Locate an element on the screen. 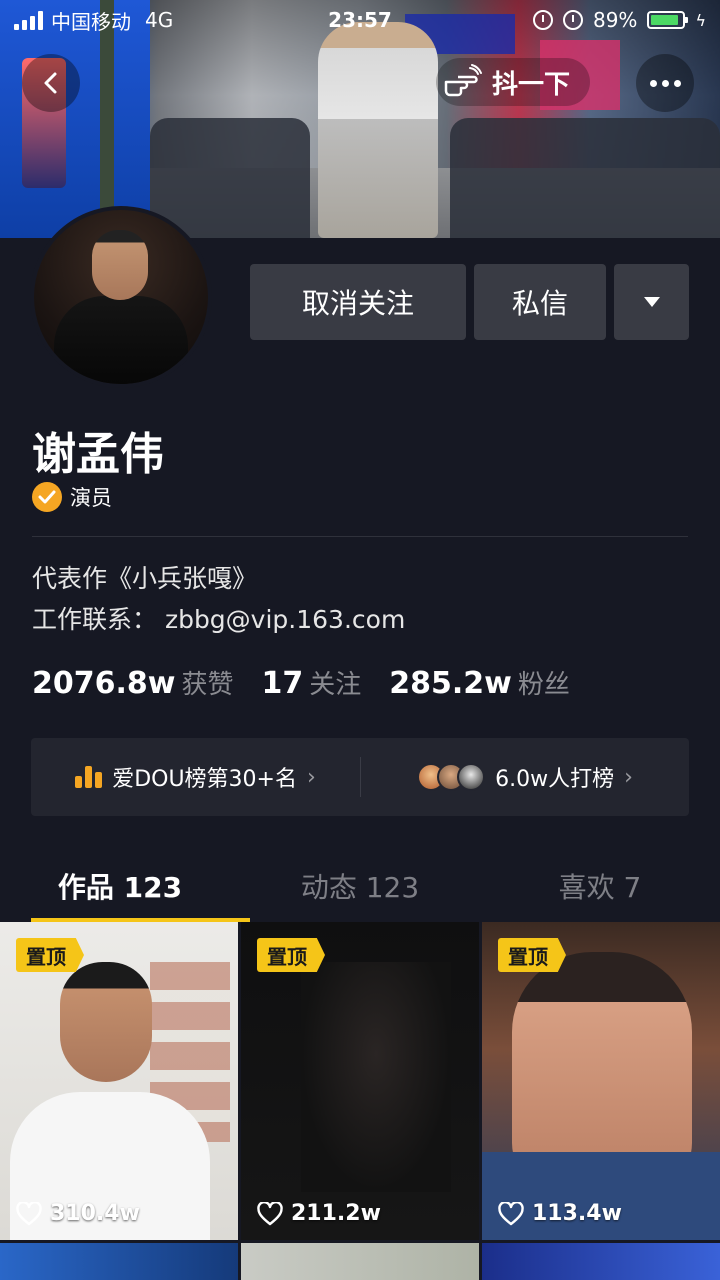 The height and width of the screenshot is (1280, 720). orientation-lock-icon is located at coordinates (542, 20).